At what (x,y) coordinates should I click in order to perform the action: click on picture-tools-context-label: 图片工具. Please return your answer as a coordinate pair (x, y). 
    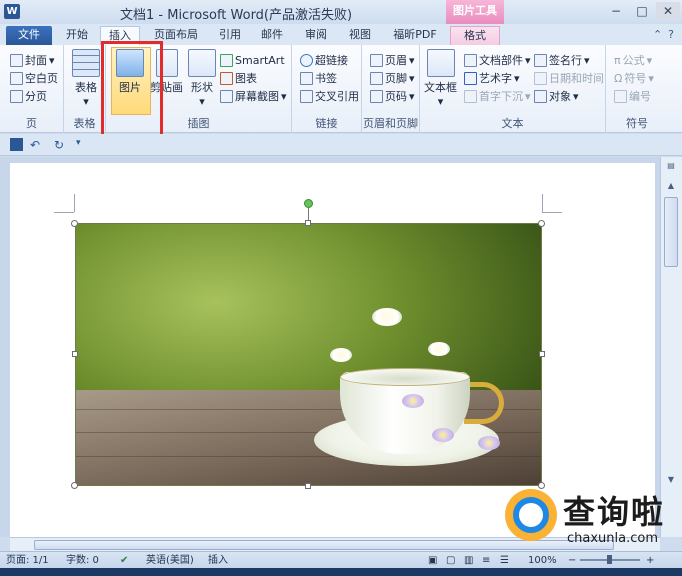
    Looking at the image, I should click on (475, 12).